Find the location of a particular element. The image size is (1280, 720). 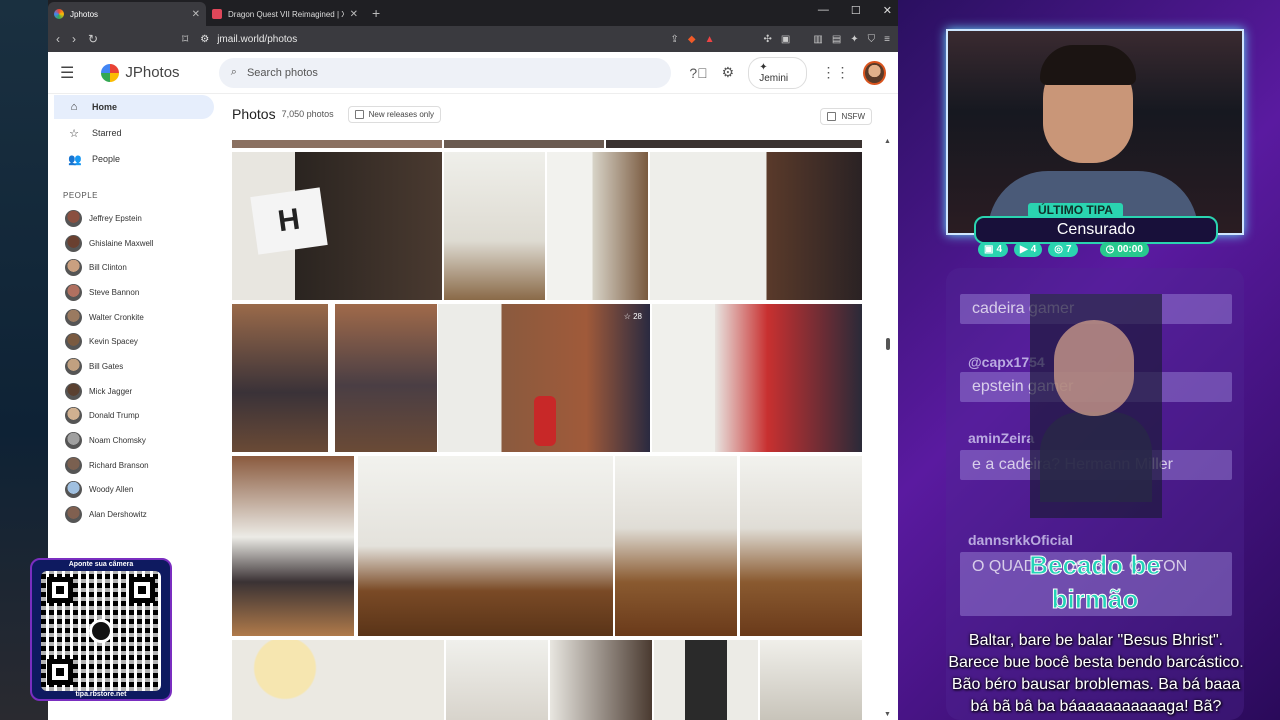

forward-icon: › is located at coordinates (74, 39).